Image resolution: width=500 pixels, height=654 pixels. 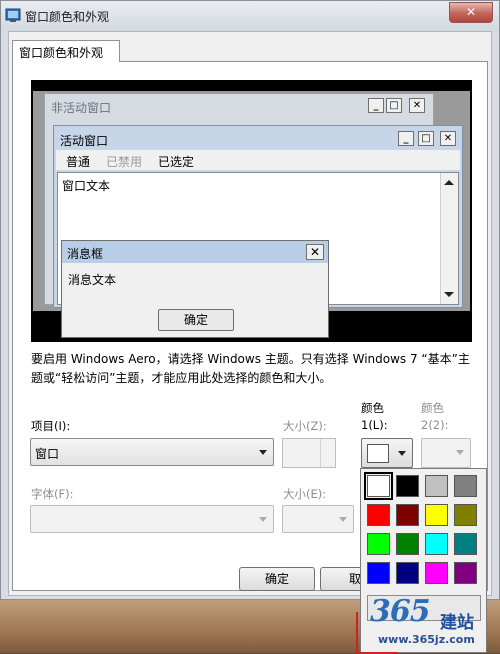 I want to click on tab-window-color-appearance: 窗口颜色和外观, so click(x=66, y=51).